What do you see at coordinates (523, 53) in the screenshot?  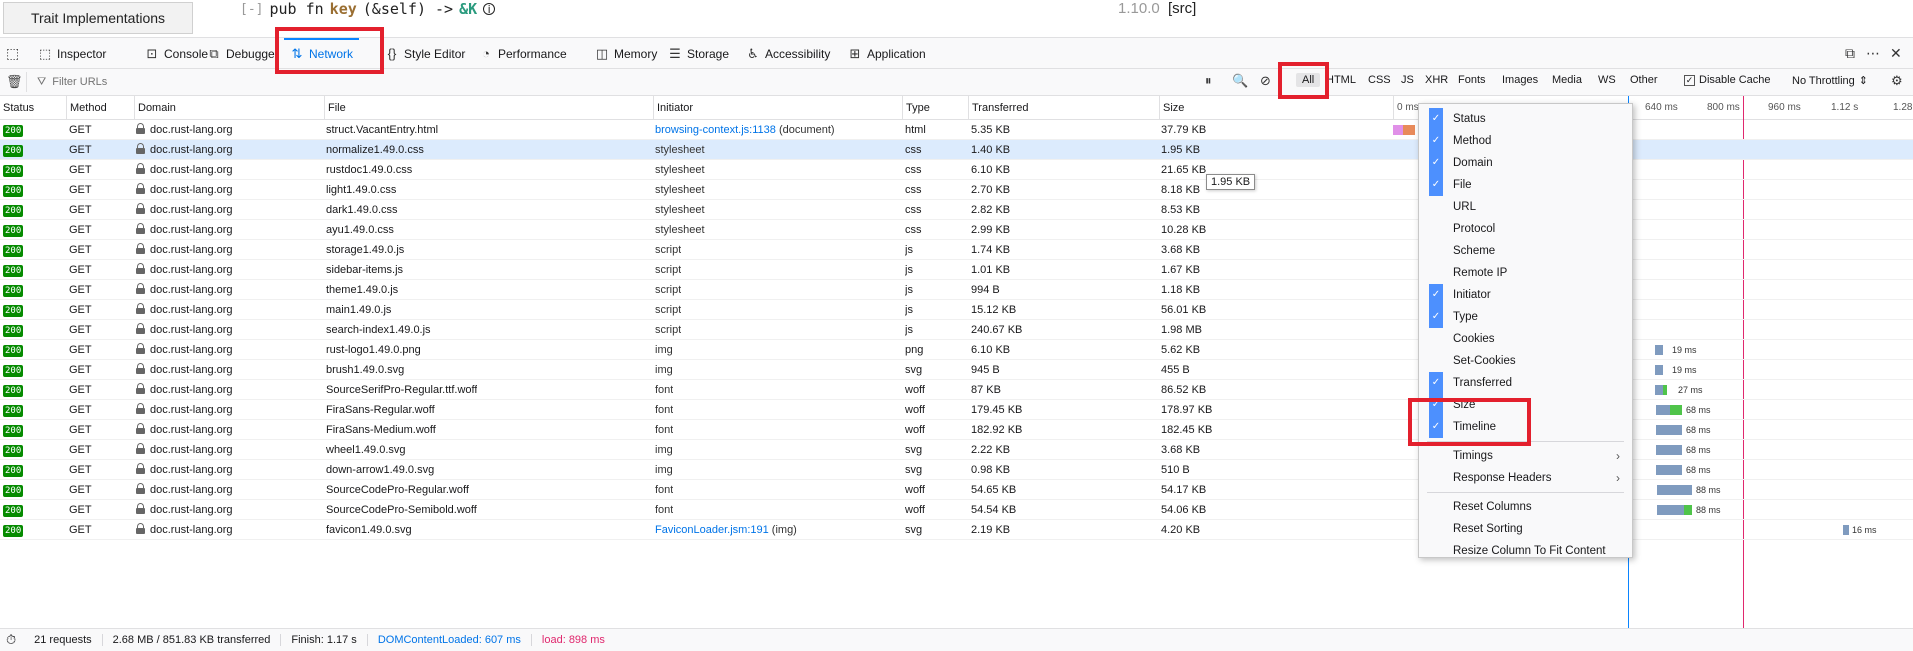 I see `tab-performance: ◔ Performance` at bounding box center [523, 53].